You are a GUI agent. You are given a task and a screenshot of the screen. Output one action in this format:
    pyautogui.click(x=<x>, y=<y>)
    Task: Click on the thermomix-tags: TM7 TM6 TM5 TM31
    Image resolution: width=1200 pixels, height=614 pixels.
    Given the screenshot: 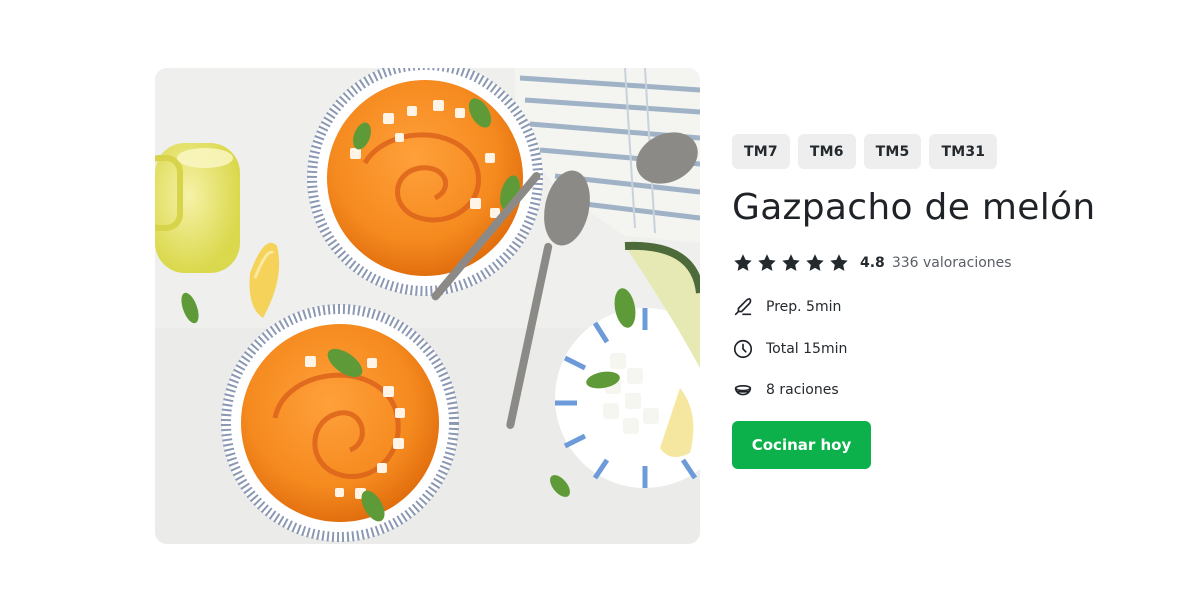 What is the action you would take?
    pyautogui.click(x=952, y=151)
    